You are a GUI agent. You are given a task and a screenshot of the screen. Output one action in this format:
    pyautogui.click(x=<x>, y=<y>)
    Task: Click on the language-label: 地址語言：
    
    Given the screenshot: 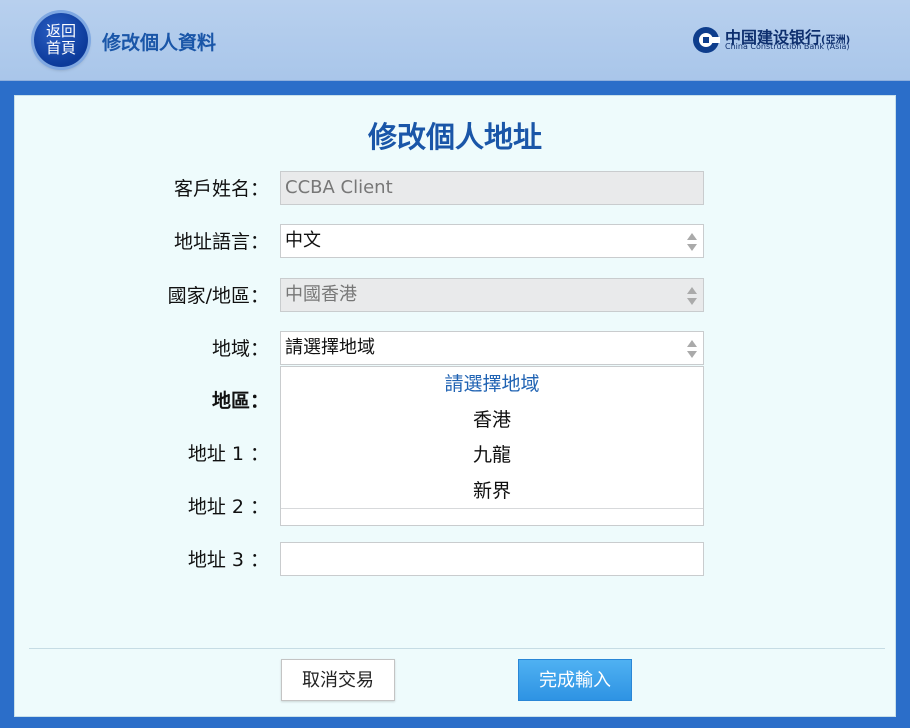 What is the action you would take?
    pyautogui.click(x=221, y=242)
    